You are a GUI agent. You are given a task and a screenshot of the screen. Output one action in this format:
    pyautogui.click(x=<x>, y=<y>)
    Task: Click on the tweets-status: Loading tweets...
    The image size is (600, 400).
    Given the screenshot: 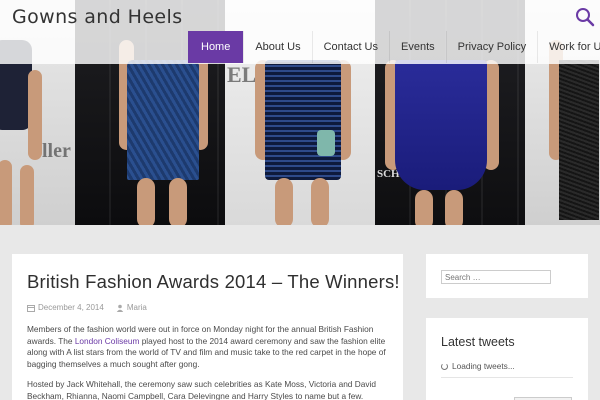 What is the action you would take?
    pyautogui.click(x=507, y=366)
    